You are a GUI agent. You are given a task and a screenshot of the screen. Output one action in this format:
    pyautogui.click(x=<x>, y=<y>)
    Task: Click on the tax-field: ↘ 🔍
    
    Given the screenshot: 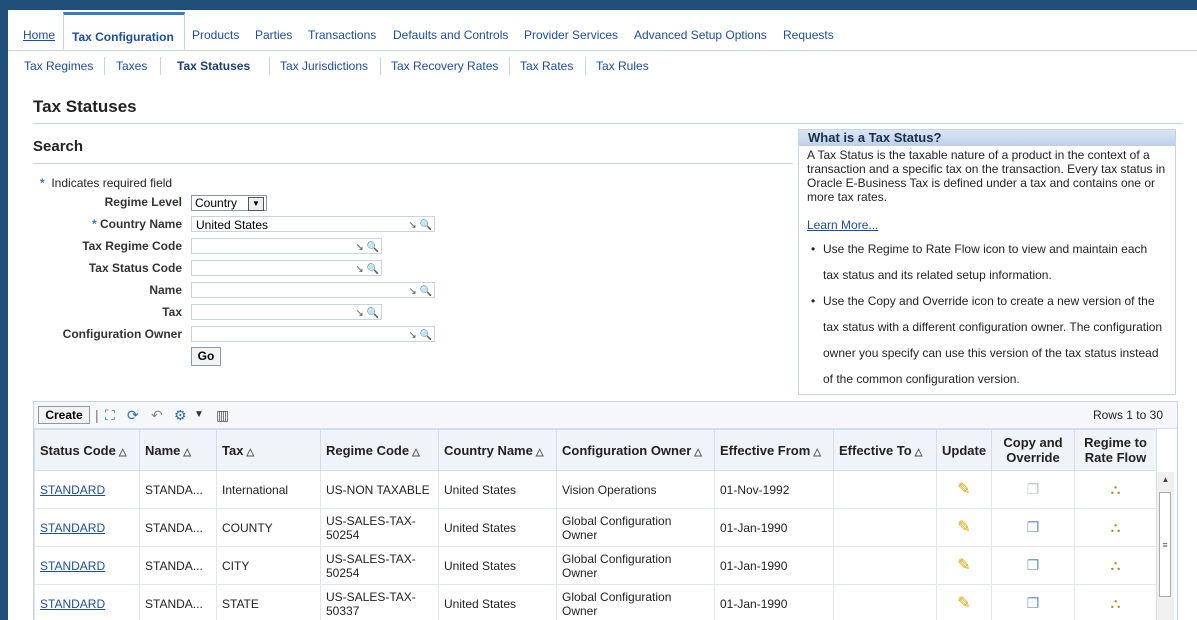 What is the action you would take?
    pyautogui.click(x=286, y=312)
    